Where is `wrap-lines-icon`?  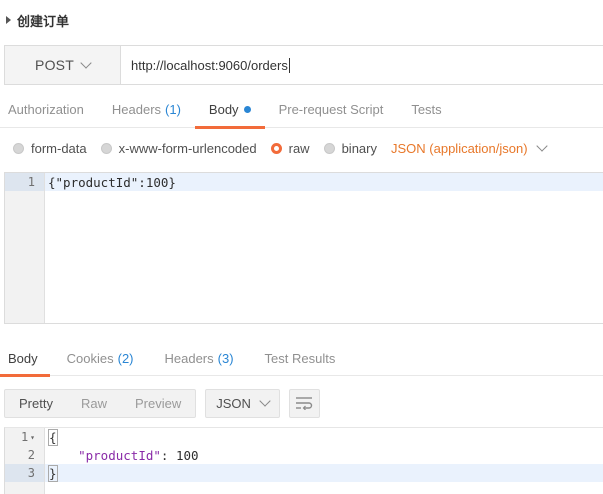 wrap-lines-icon is located at coordinates (304, 403).